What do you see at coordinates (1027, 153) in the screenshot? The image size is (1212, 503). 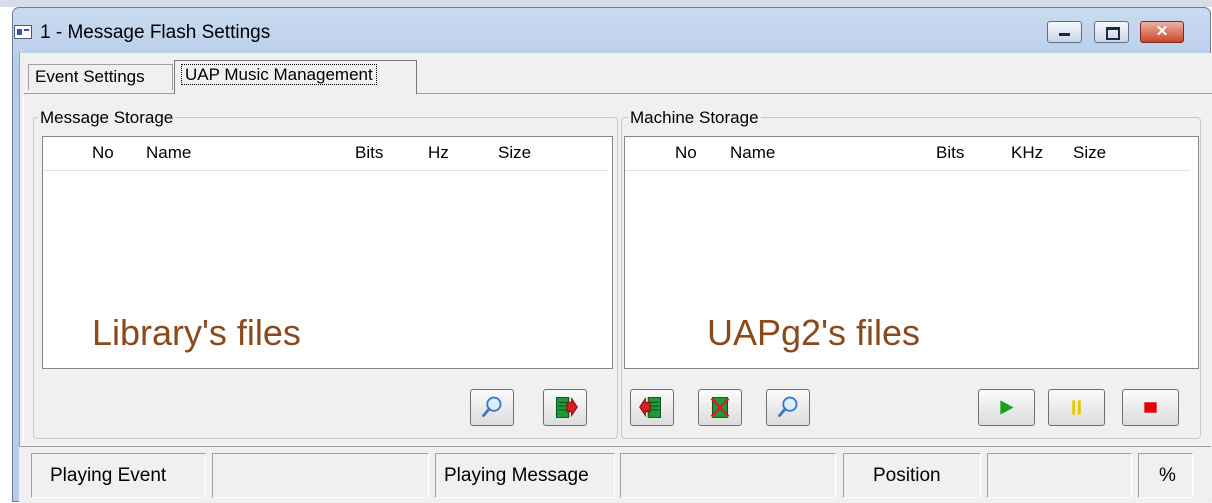 I see `column-header-khz: KHz` at bounding box center [1027, 153].